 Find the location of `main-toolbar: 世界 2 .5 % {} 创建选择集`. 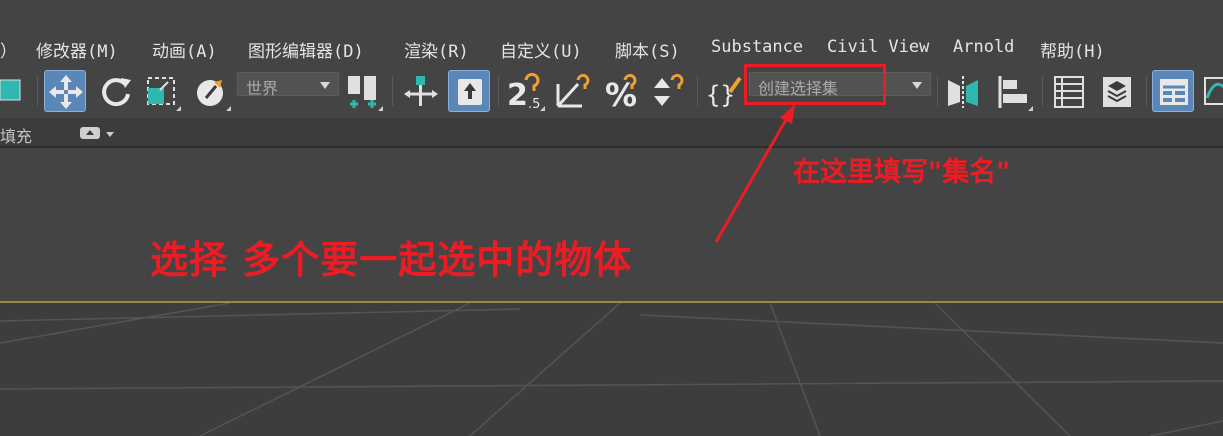

main-toolbar: 世界 2 .5 % {} 创建选择集 is located at coordinates (611, 91).